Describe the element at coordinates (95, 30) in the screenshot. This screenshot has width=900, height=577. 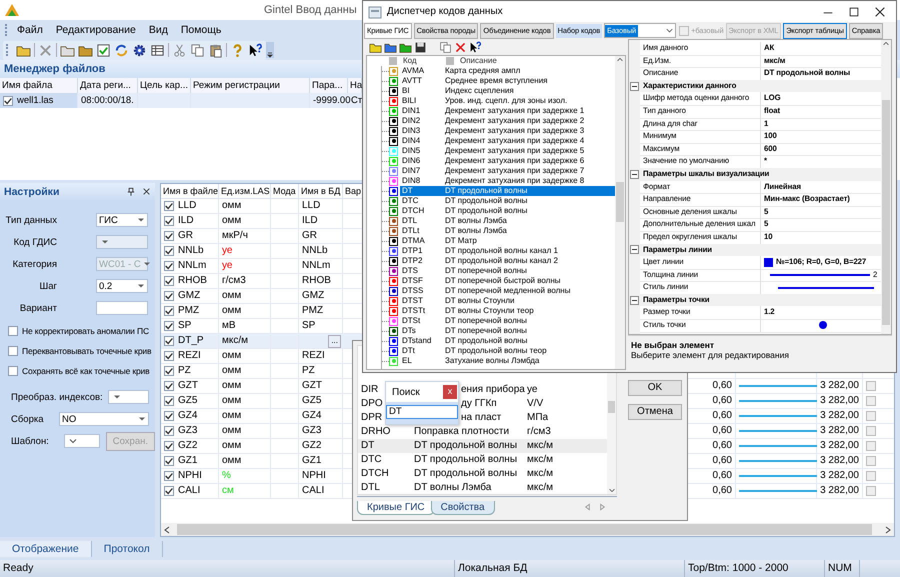
I see `menu-item: Редактирование` at that location.